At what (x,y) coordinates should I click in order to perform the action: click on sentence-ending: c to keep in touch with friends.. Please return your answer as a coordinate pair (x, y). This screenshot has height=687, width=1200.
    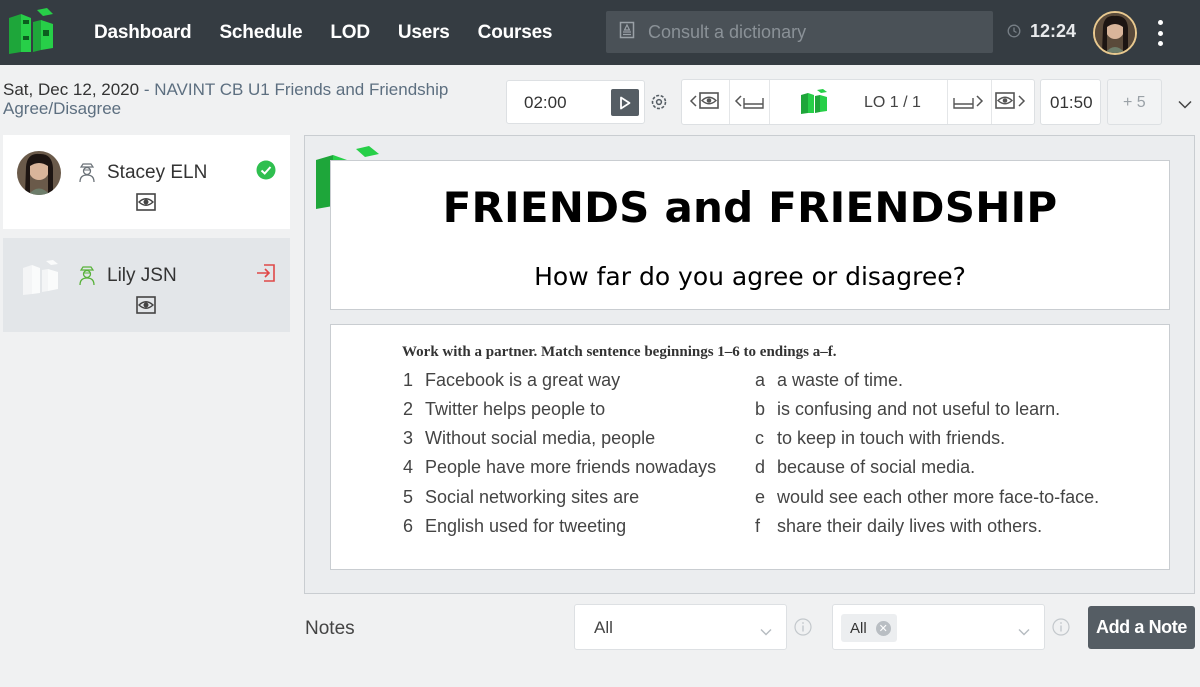
    Looking at the image, I should click on (880, 438).